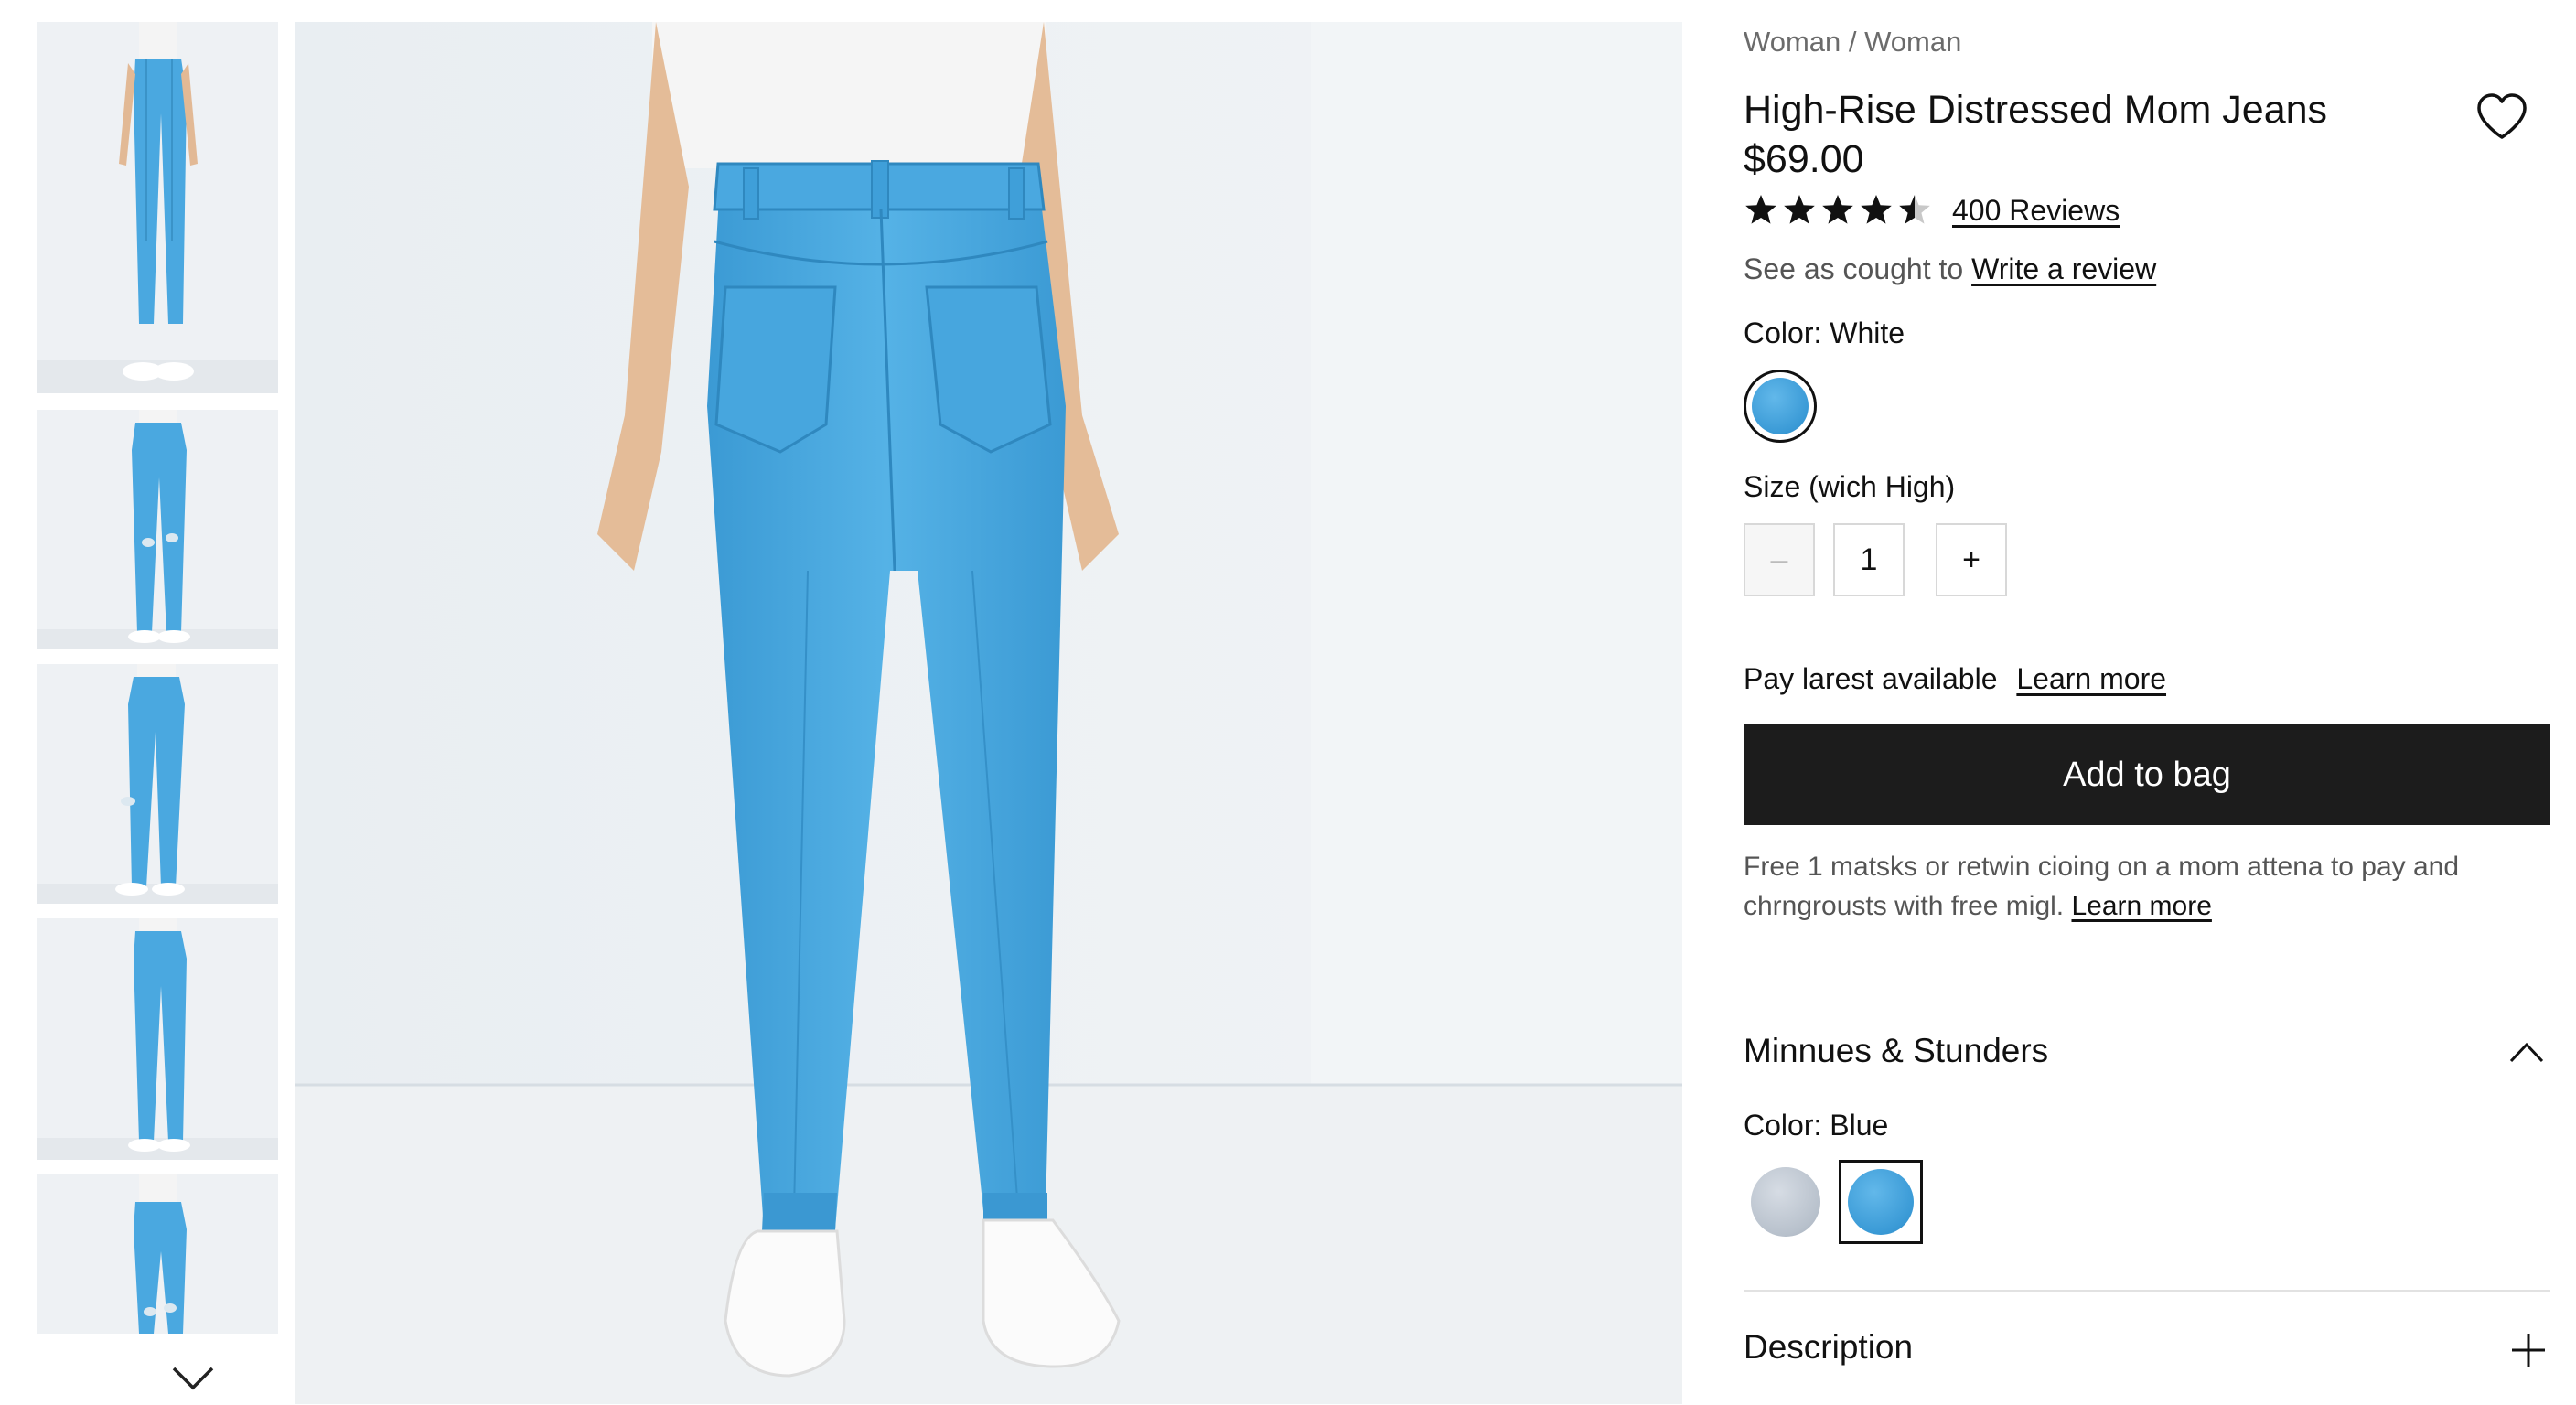 Image resolution: width=2576 pixels, height=1405 pixels. Describe the element at coordinates (1780, 559) in the screenshot. I see `decrement-button: –` at that location.